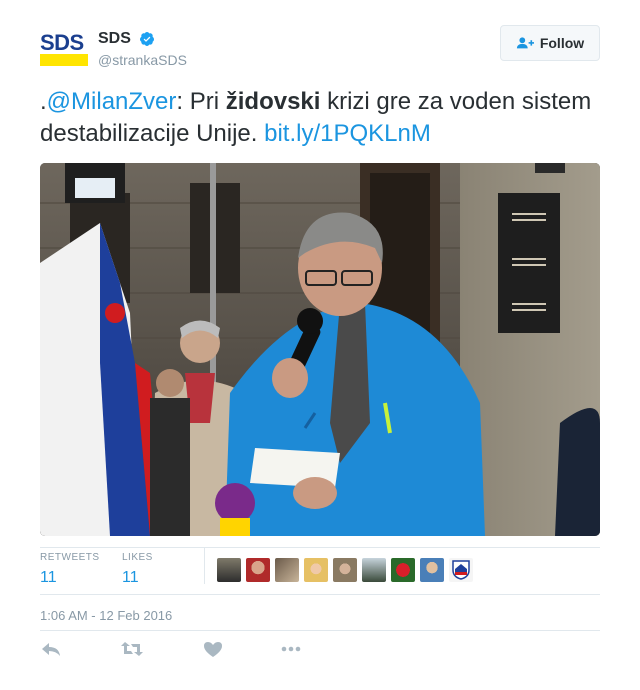 The width and height of the screenshot is (640, 690). What do you see at coordinates (114, 39) in the screenshot?
I see `display-name: SDS` at bounding box center [114, 39].